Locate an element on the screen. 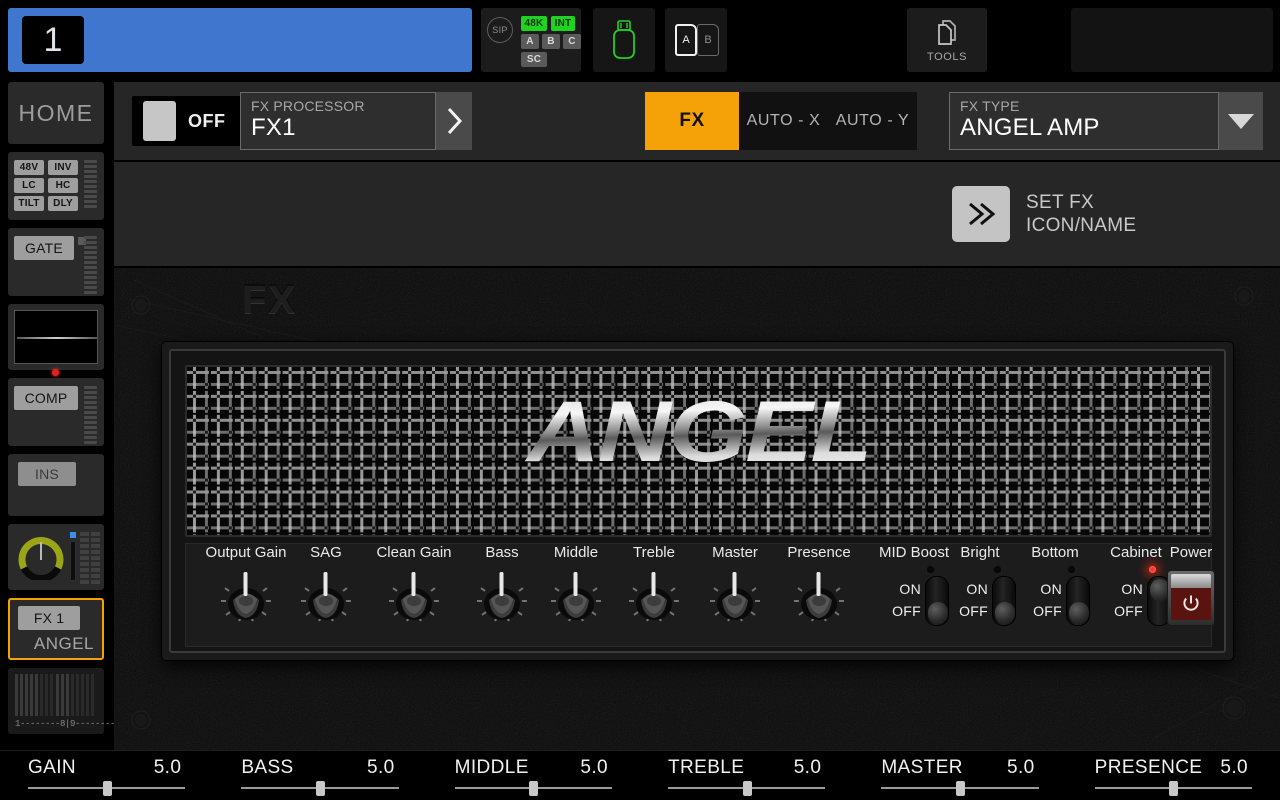 Image resolution: width=1280 pixels, height=800 pixels. fx-power-switch-handle is located at coordinates (159, 121).